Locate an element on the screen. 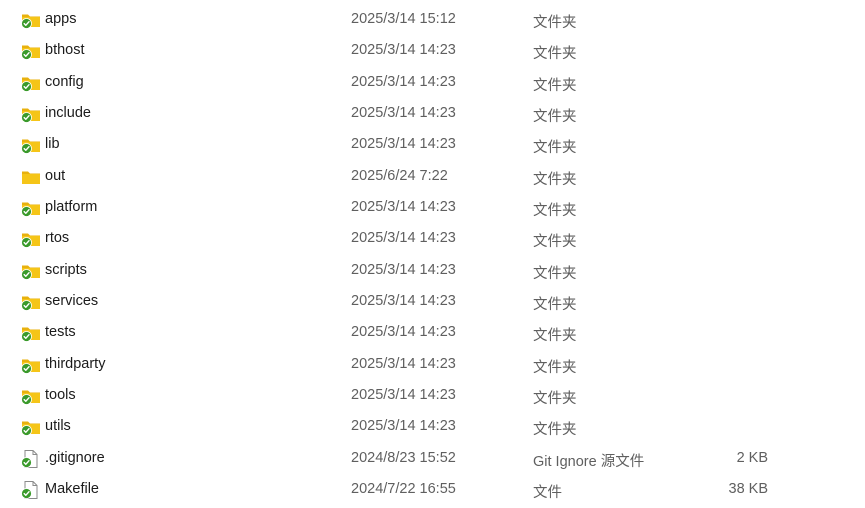 The width and height of the screenshot is (865, 508). file-name: Makefile is located at coordinates (72, 489).